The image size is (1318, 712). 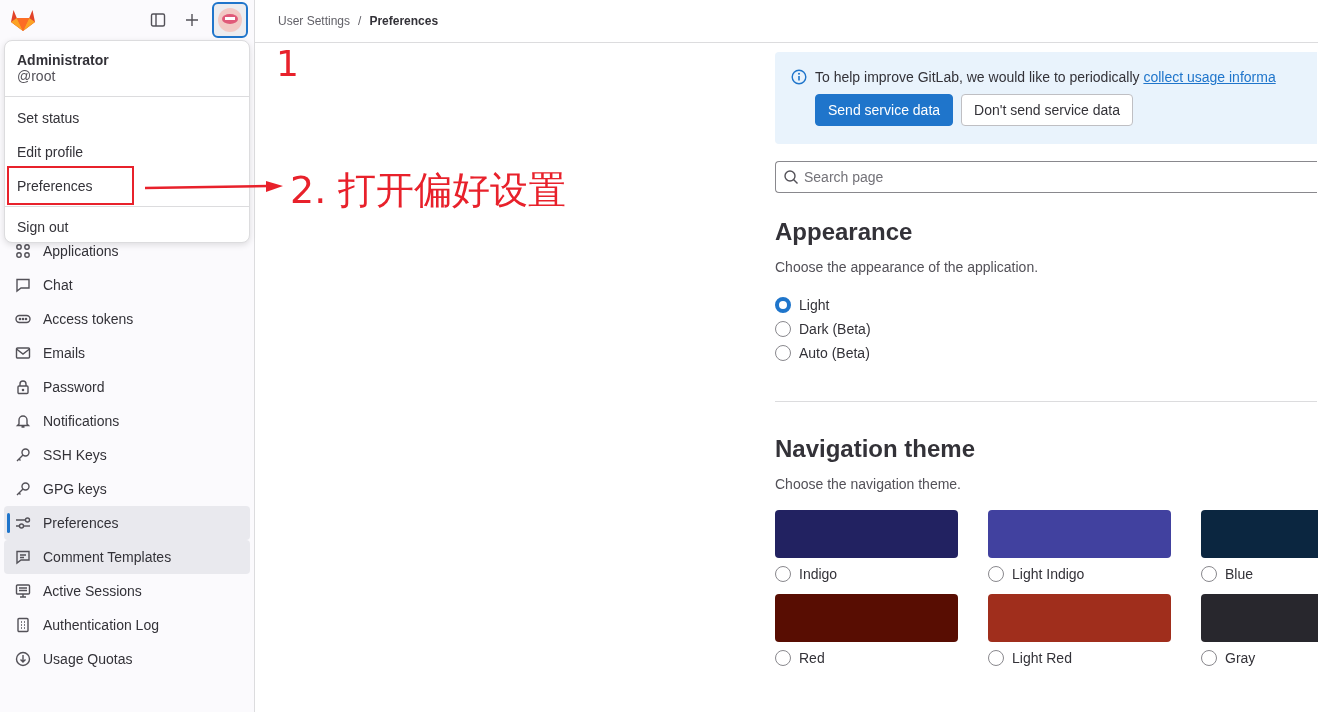 I want to click on gitlab-logo, so click(x=23, y=20).